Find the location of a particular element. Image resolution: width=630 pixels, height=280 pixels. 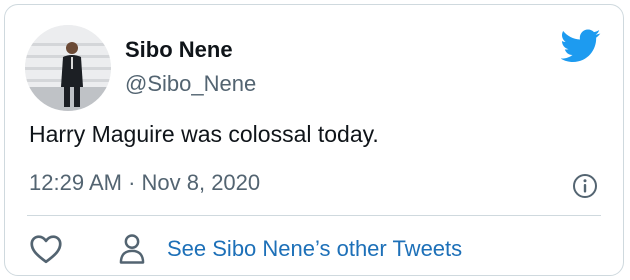

twitter-bird-icon is located at coordinates (581, 46).